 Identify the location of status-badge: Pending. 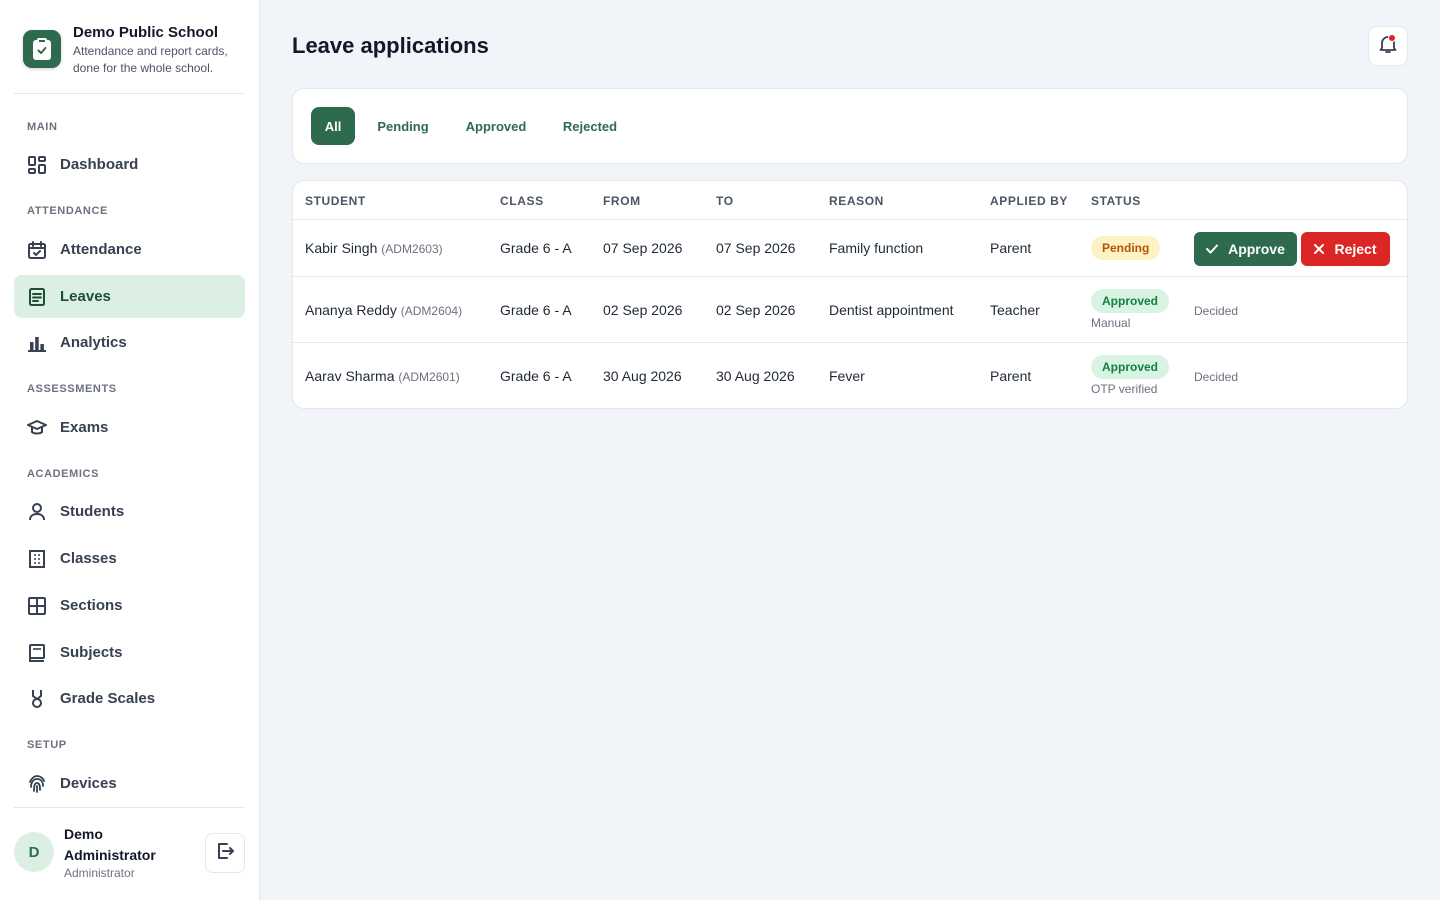
(1126, 248).